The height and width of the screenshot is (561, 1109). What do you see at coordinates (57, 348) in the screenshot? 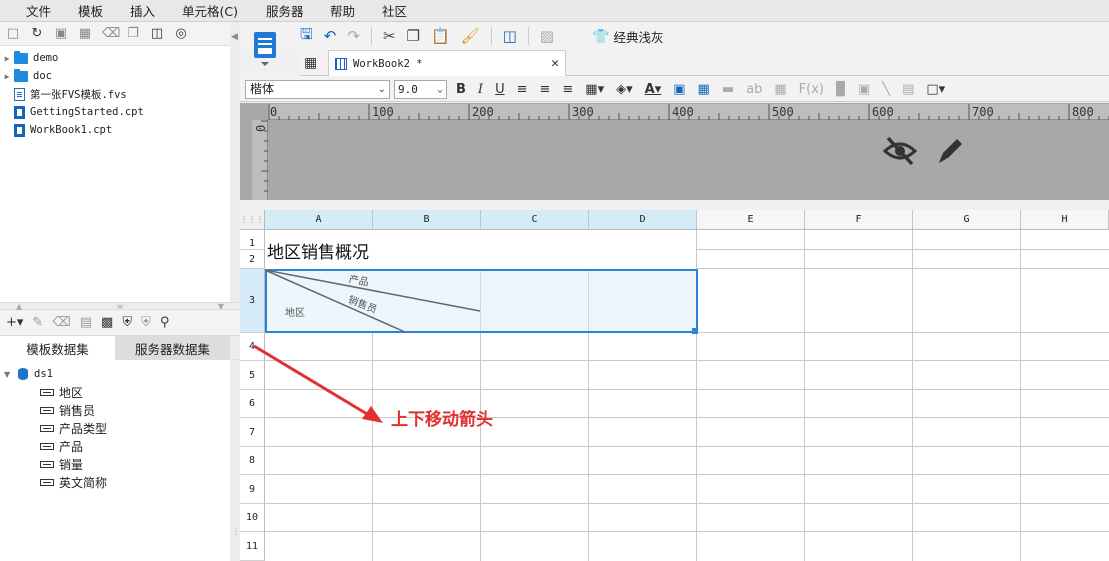
I see `tab-template-dataset: 模板数据集` at bounding box center [57, 348].